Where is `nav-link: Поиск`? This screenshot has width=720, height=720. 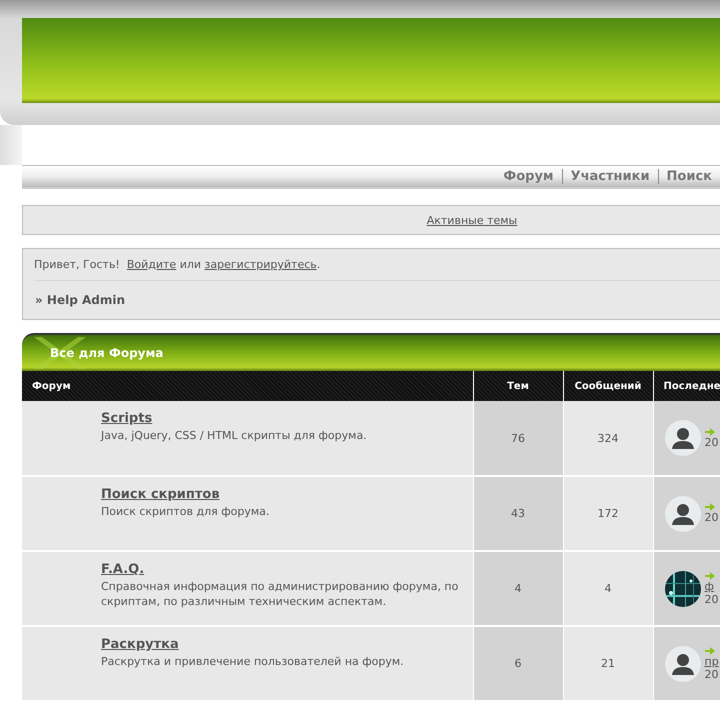
nav-link: Поиск is located at coordinates (689, 176).